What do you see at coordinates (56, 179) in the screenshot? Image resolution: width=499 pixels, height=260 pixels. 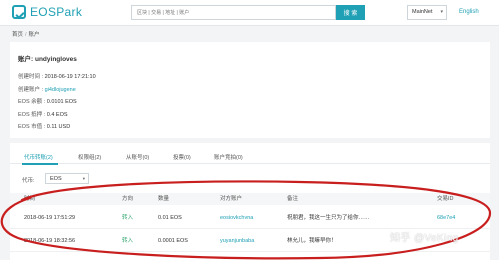 I see `token-select-value: EOS` at bounding box center [56, 179].